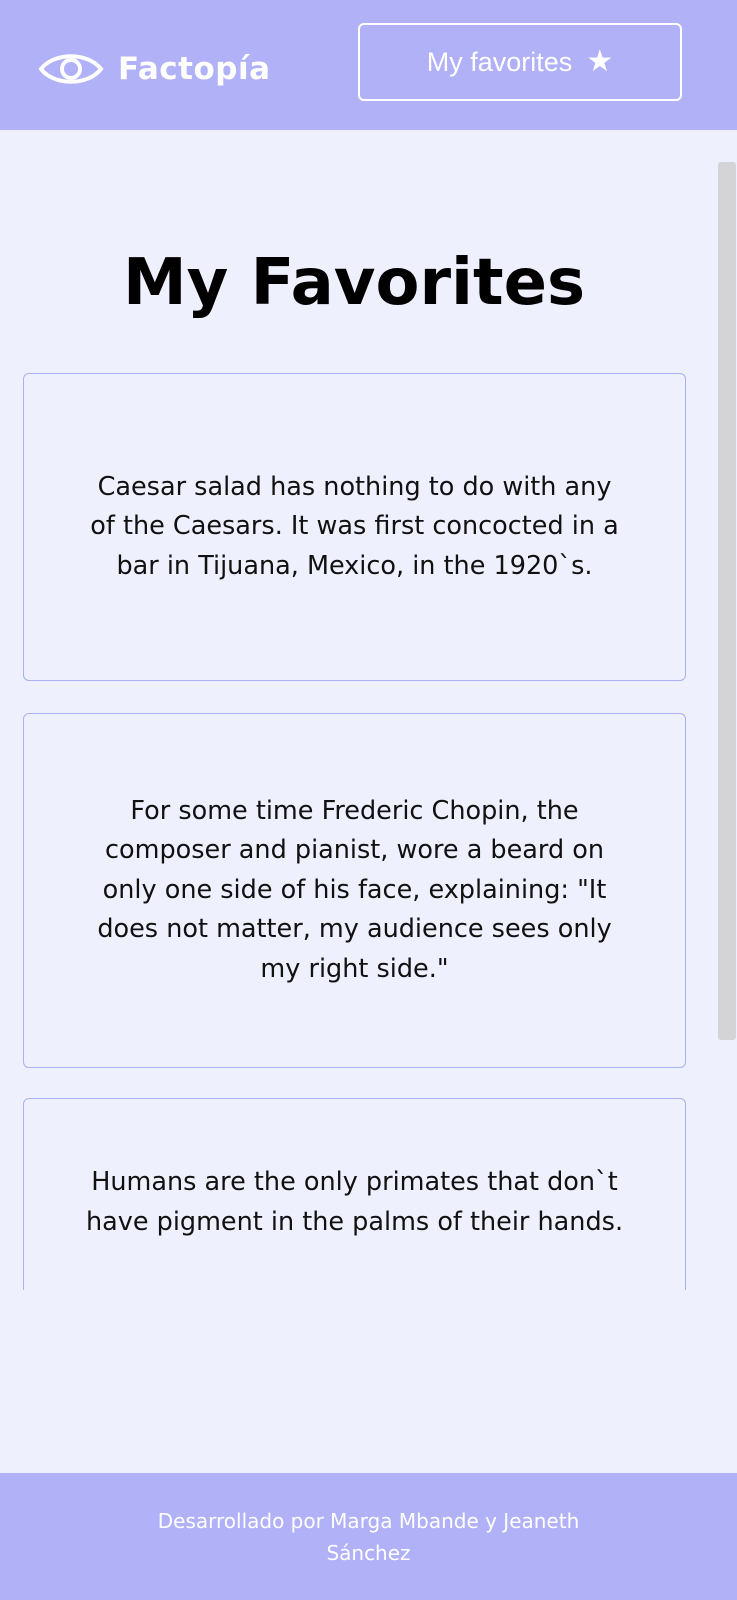  I want to click on app-header: Factopía My favorites ★, so click(368, 65).